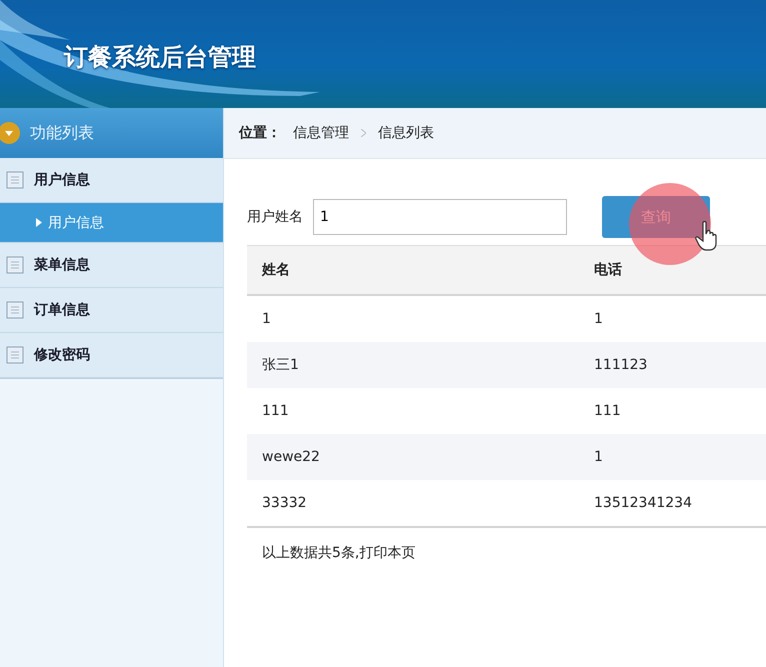 Image resolution: width=766 pixels, height=667 pixels. What do you see at coordinates (672, 503) in the screenshot?
I see `table-cell: 13512341234` at bounding box center [672, 503].